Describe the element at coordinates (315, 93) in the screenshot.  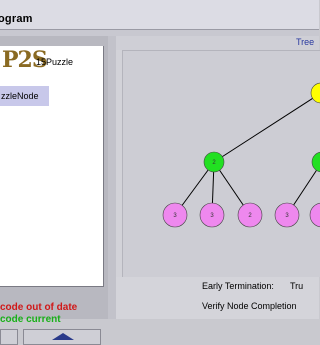
I see `tree-node-root` at that location.